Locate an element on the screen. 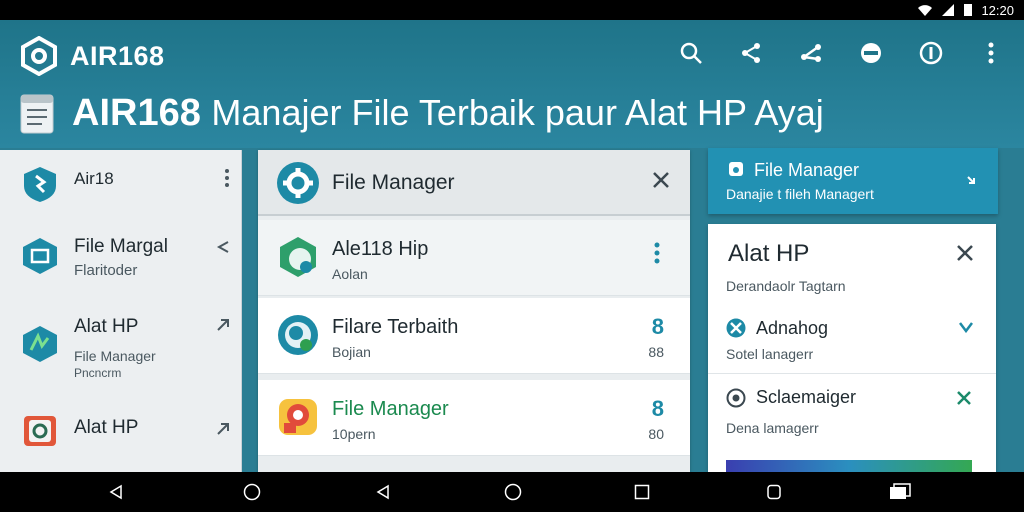 The height and width of the screenshot is (512, 1024). panel-header: File Manager is located at coordinates (474, 183).